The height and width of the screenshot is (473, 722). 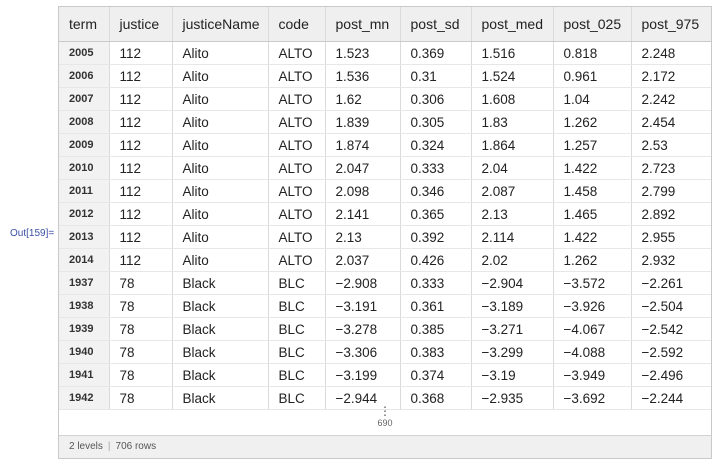 I want to click on table-cell: 1.83, so click(x=512, y=122).